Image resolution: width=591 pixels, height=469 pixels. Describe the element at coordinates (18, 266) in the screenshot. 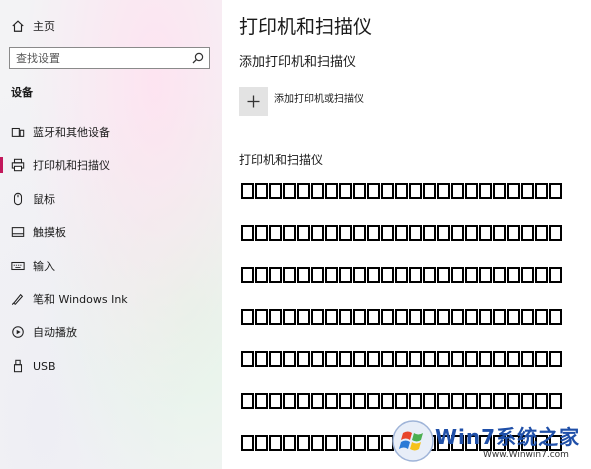

I see `keyboard-icon` at that location.